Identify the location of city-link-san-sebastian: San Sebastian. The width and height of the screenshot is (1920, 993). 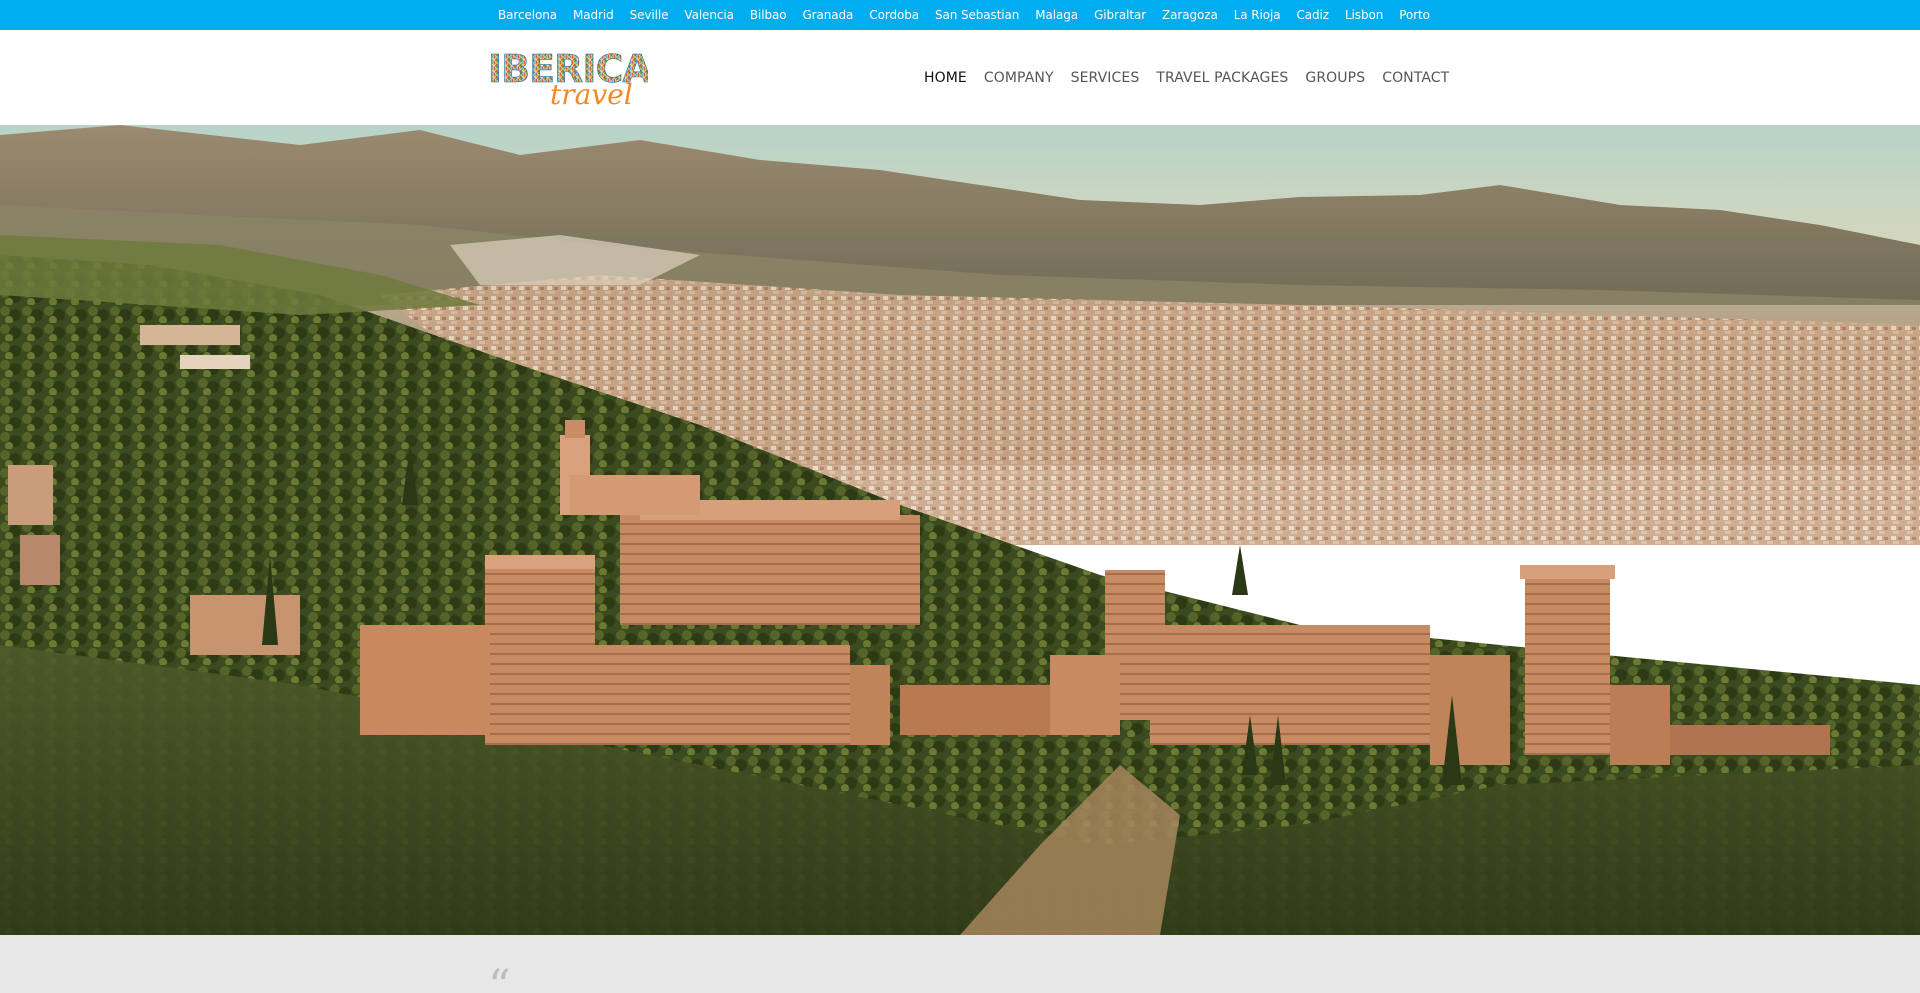
(977, 15).